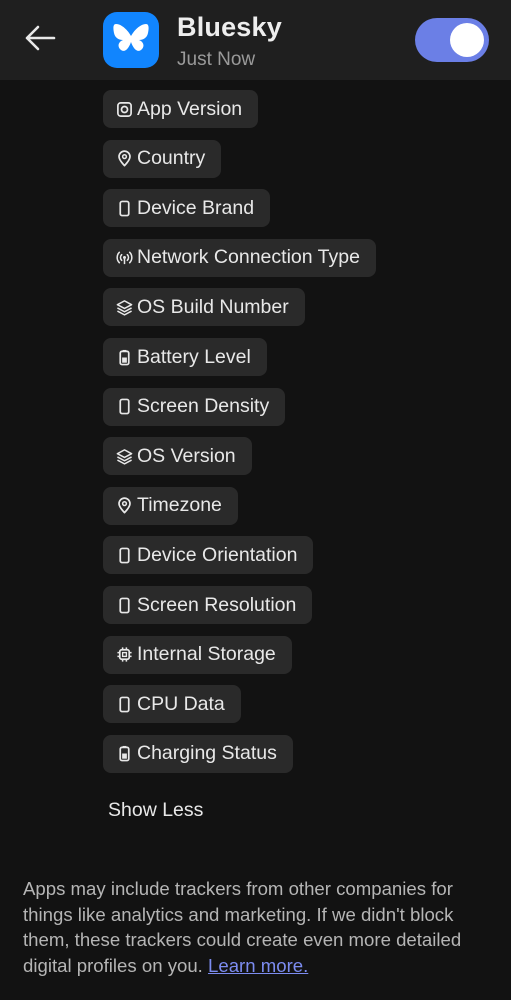 The height and width of the screenshot is (1000, 511). Describe the element at coordinates (190, 108) in the screenshot. I see `data-type-label: App Version` at that location.